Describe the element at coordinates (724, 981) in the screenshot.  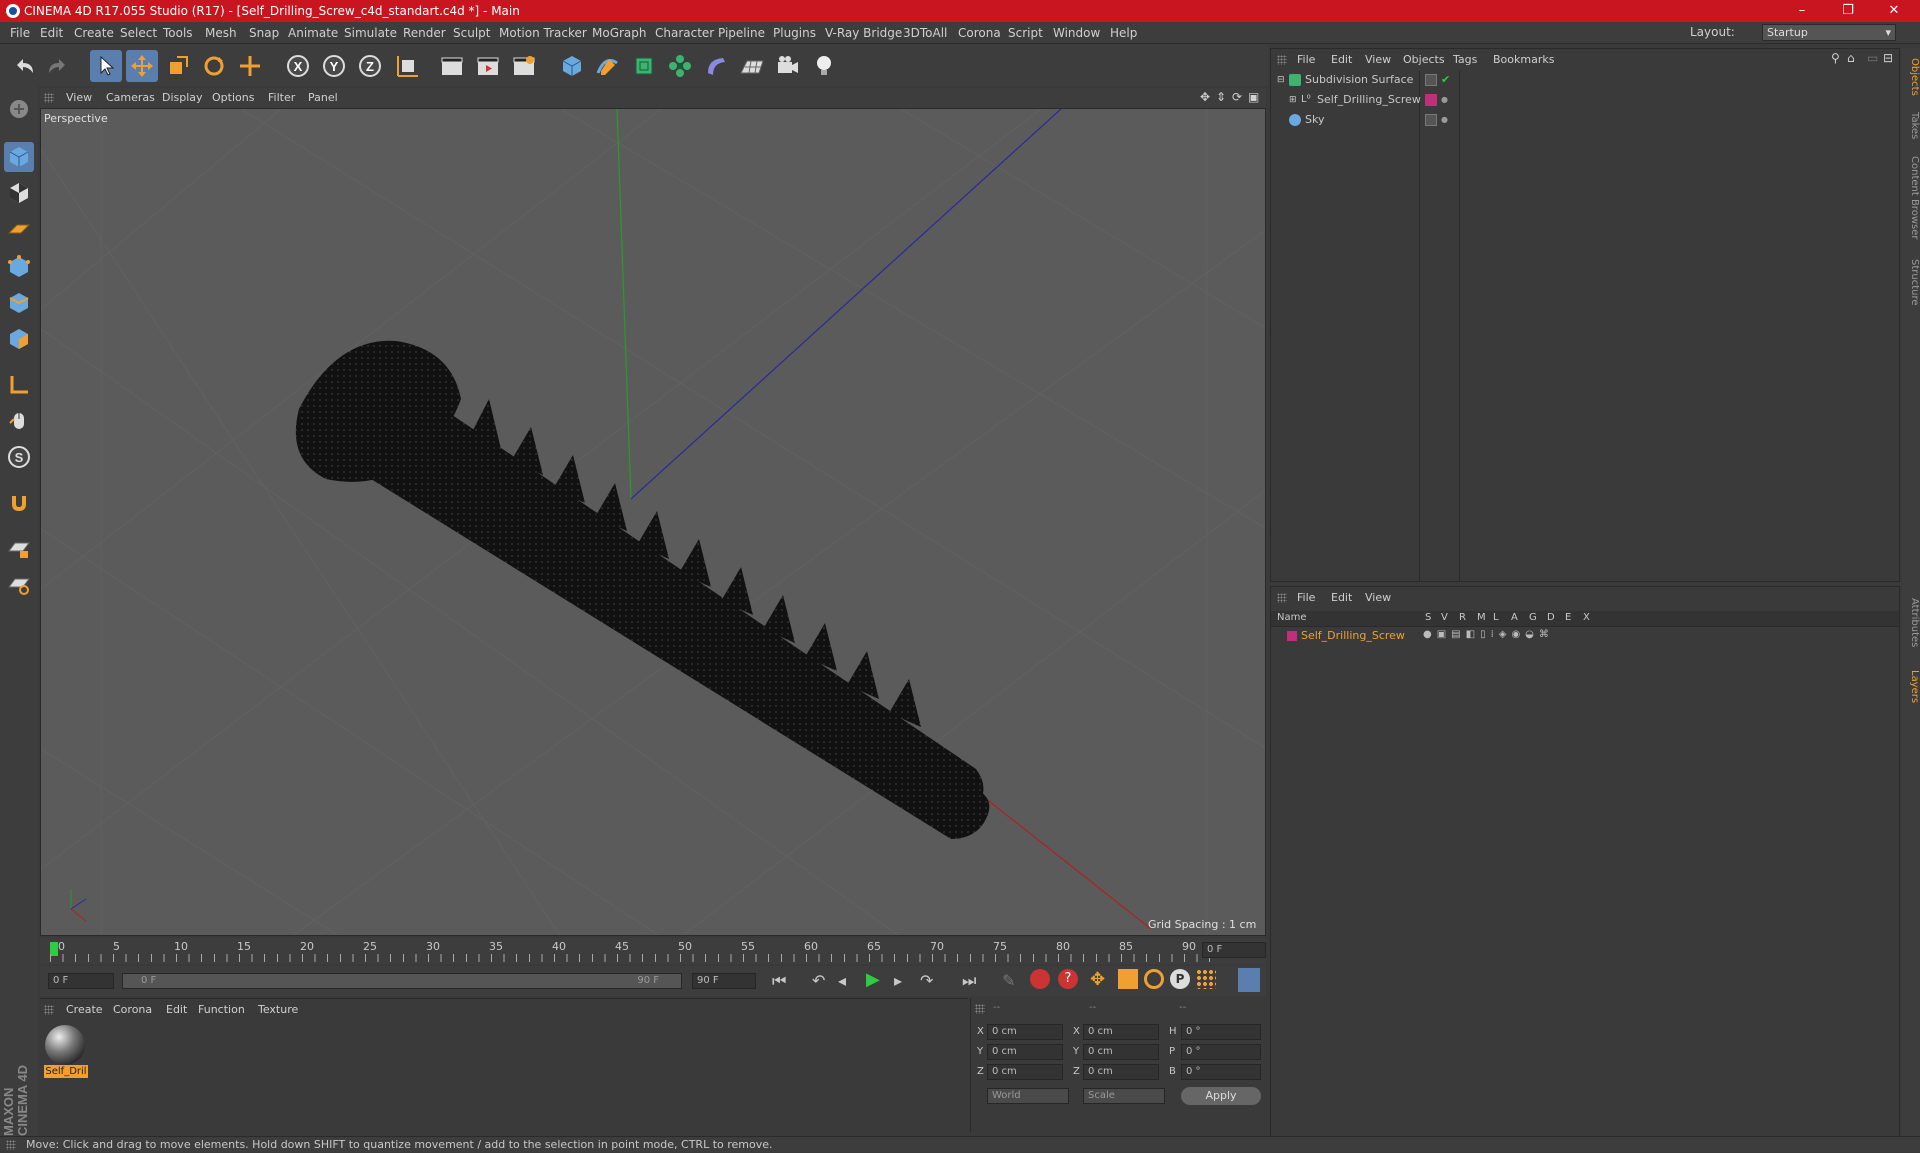
I see `end-frame-field: 90 F` at that location.